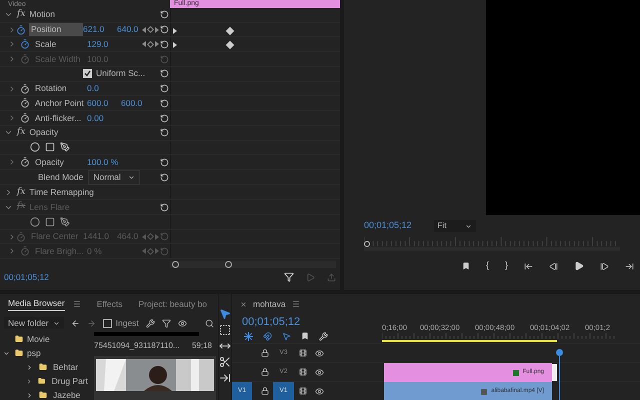 The height and width of the screenshot is (400, 640). I want to click on folder-name: psp, so click(34, 353).